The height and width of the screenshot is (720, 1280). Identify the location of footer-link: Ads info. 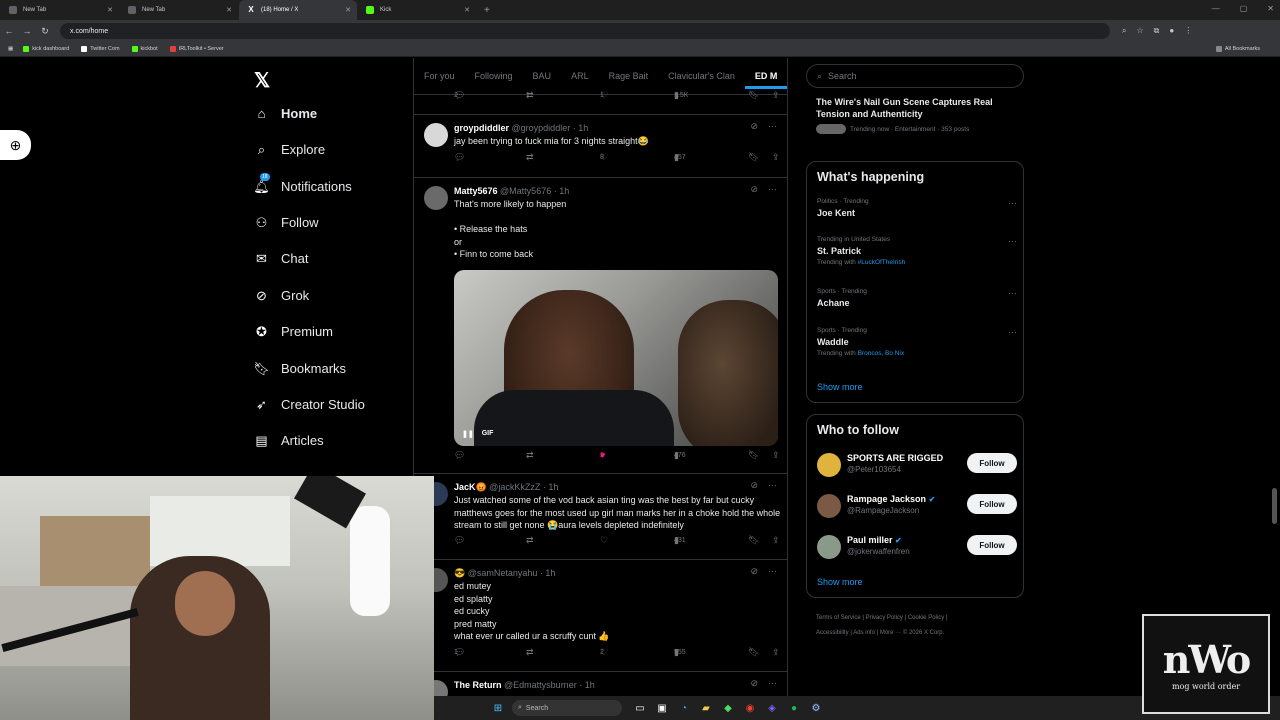
(864, 633).